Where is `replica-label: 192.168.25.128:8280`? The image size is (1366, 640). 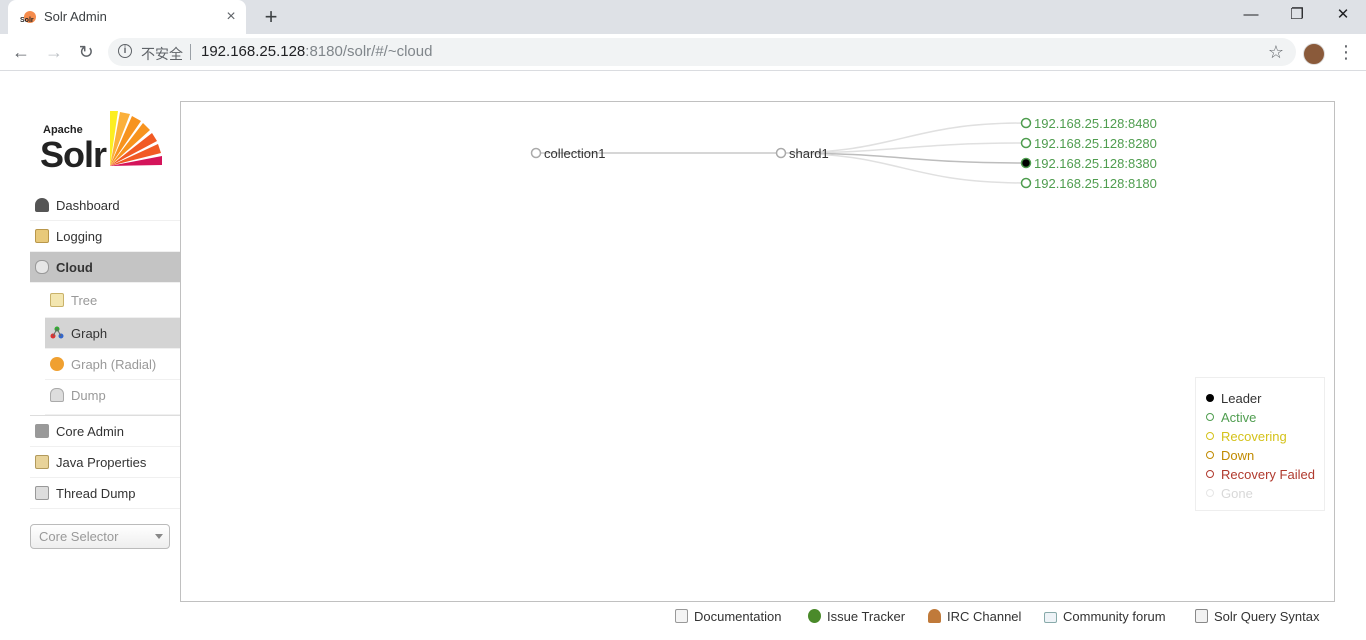 replica-label: 192.168.25.128:8280 is located at coordinates (1095, 143).